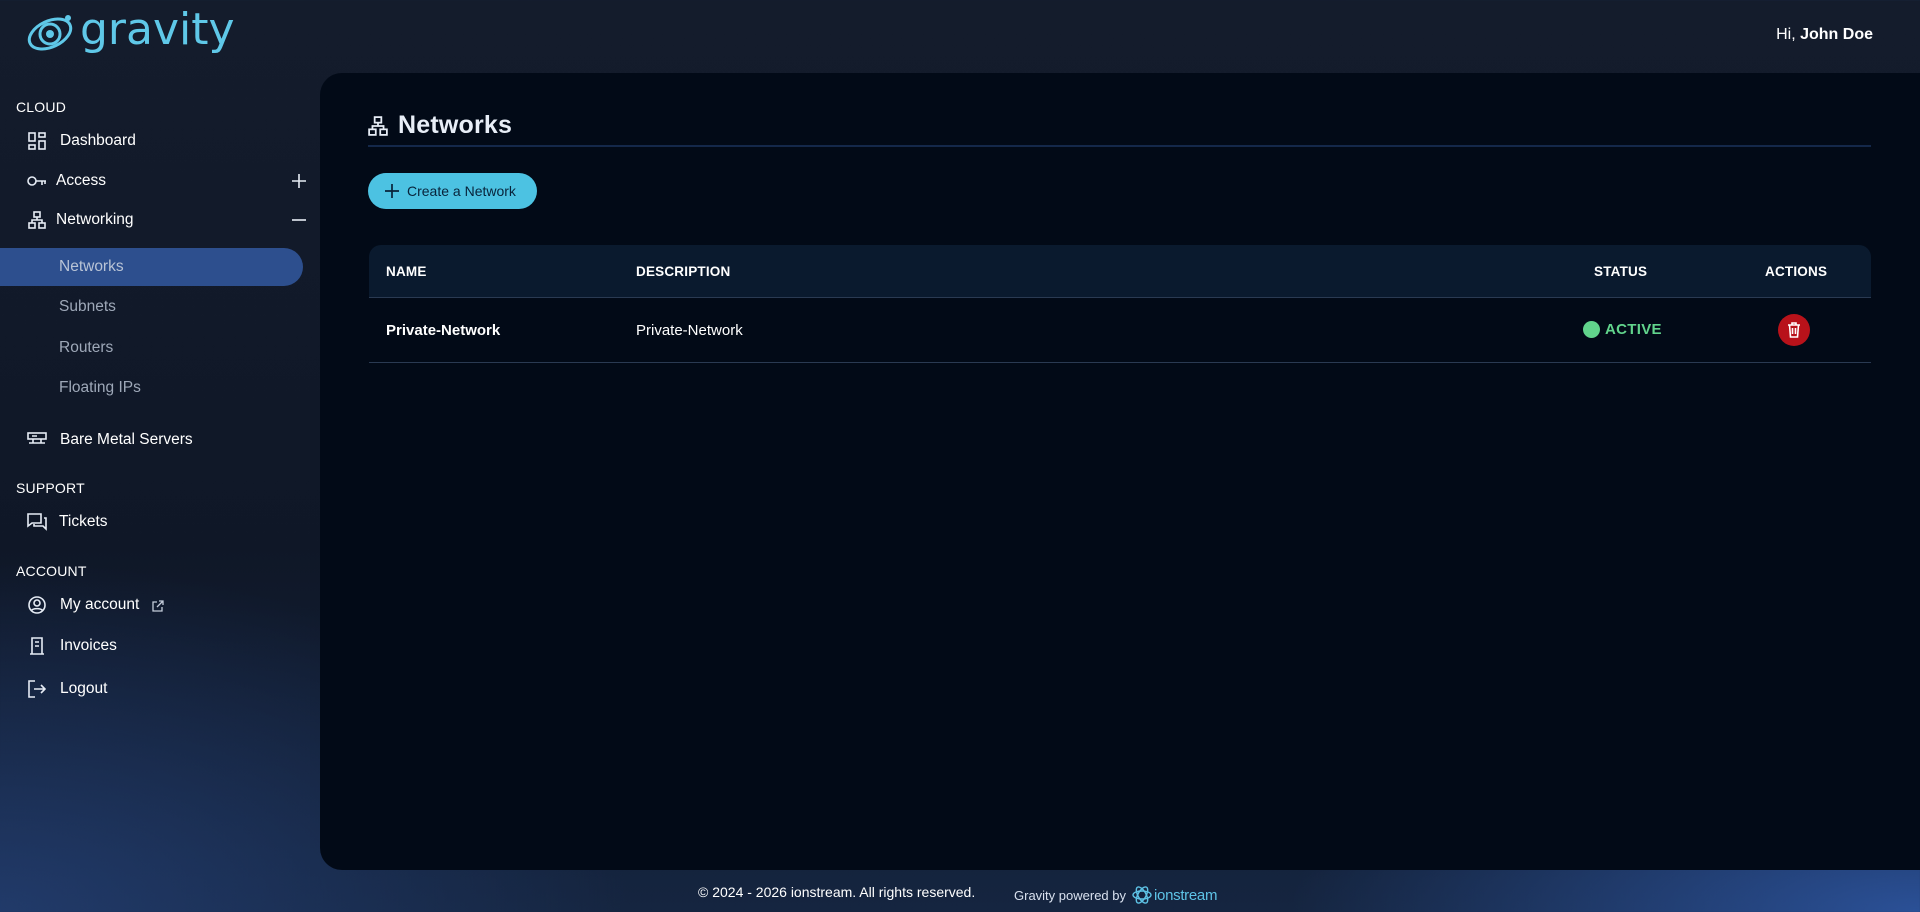  Describe the element at coordinates (461, 191) in the screenshot. I see `create-network-label: Create a Network` at that location.